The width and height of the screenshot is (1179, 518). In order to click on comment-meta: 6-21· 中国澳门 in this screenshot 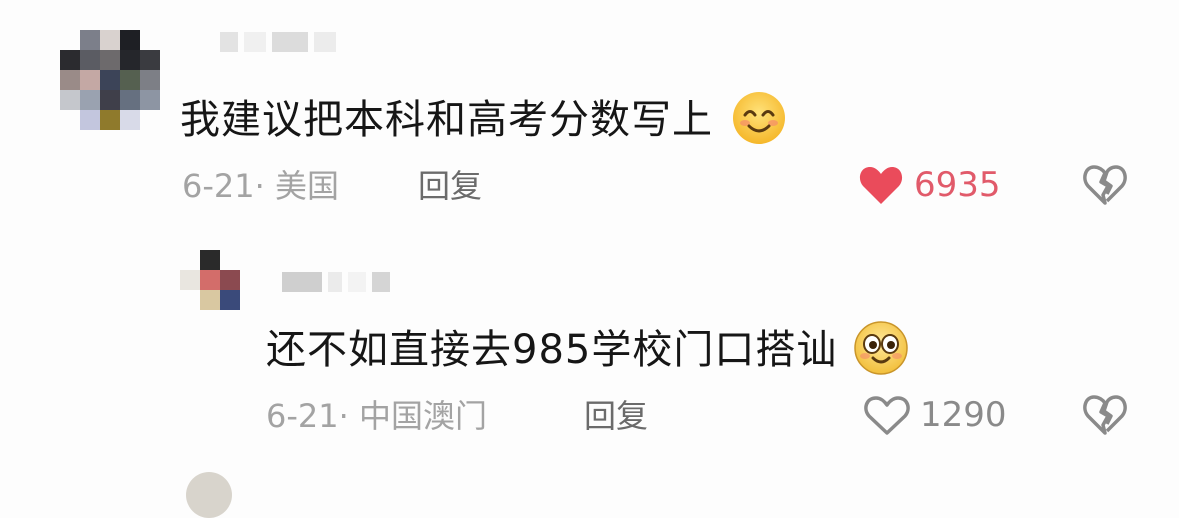, I will do `click(376, 416)`.